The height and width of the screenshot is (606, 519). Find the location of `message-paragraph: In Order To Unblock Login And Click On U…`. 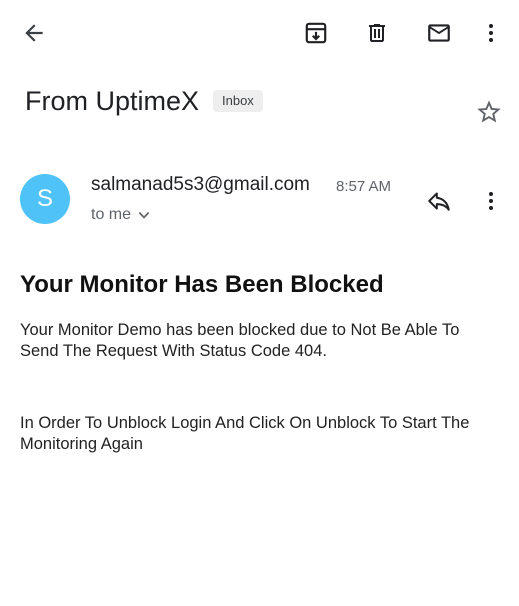

message-paragraph: In Order To Unblock Login And Click On U… is located at coordinates (245, 433).